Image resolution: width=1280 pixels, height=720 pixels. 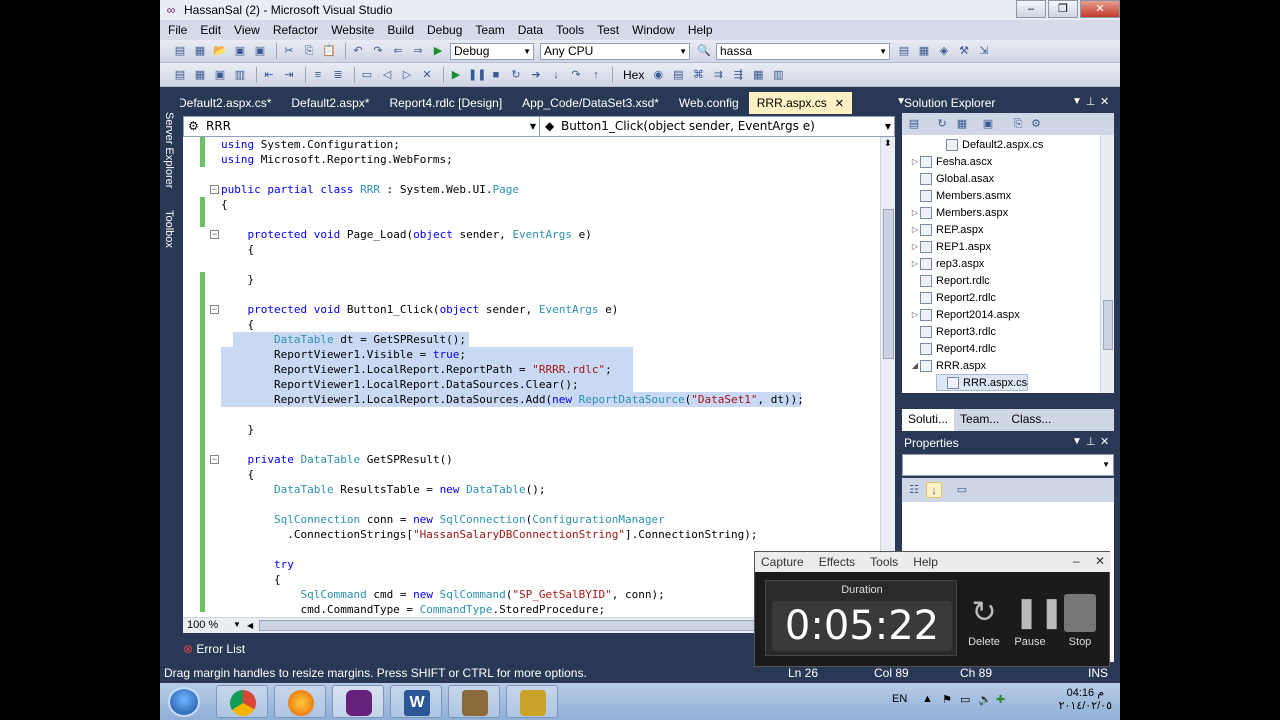 What do you see at coordinates (944, 51) in the screenshot?
I see `object-browser-icon: ◈` at bounding box center [944, 51].